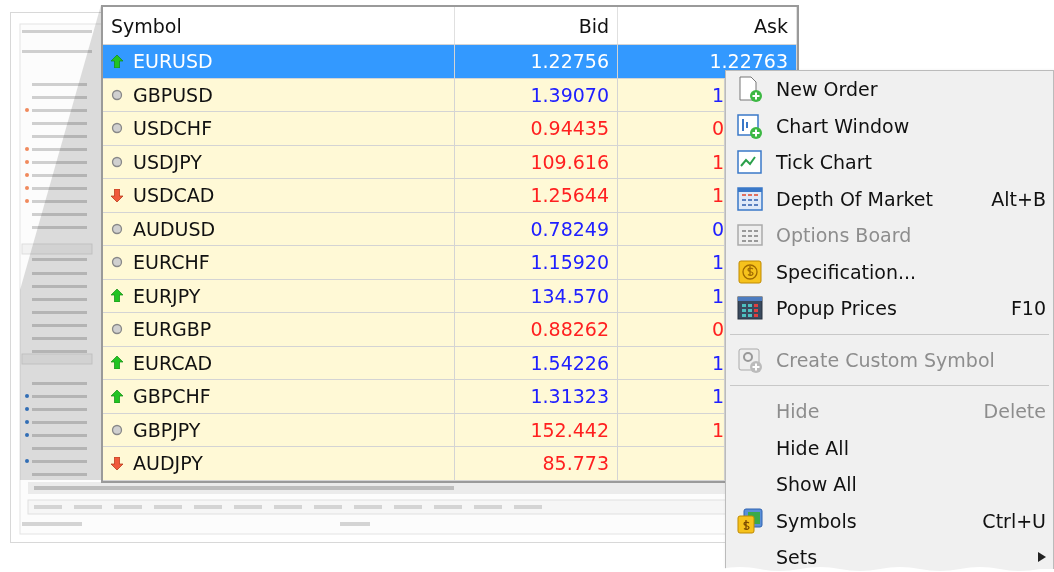 Image resolution: width=1054 pixels, height=572 pixels. Describe the element at coordinates (536, 195) in the screenshot. I see `price-cell: 1.25644` at that location.